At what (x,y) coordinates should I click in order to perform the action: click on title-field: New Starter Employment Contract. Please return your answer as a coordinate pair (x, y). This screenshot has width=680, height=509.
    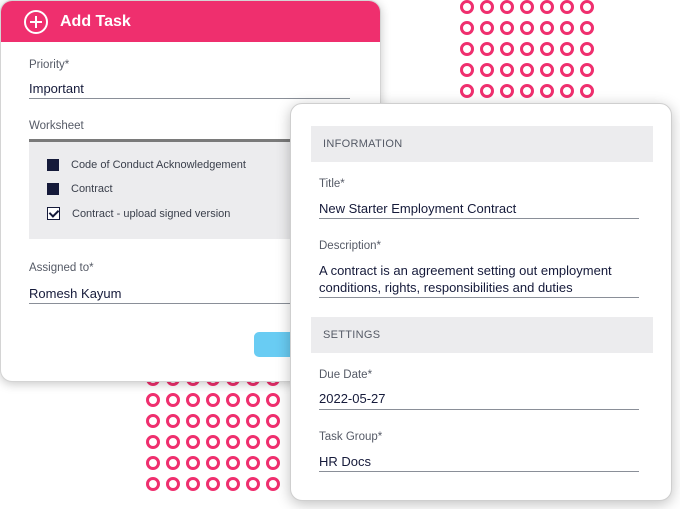
    Looking at the image, I should click on (417, 208).